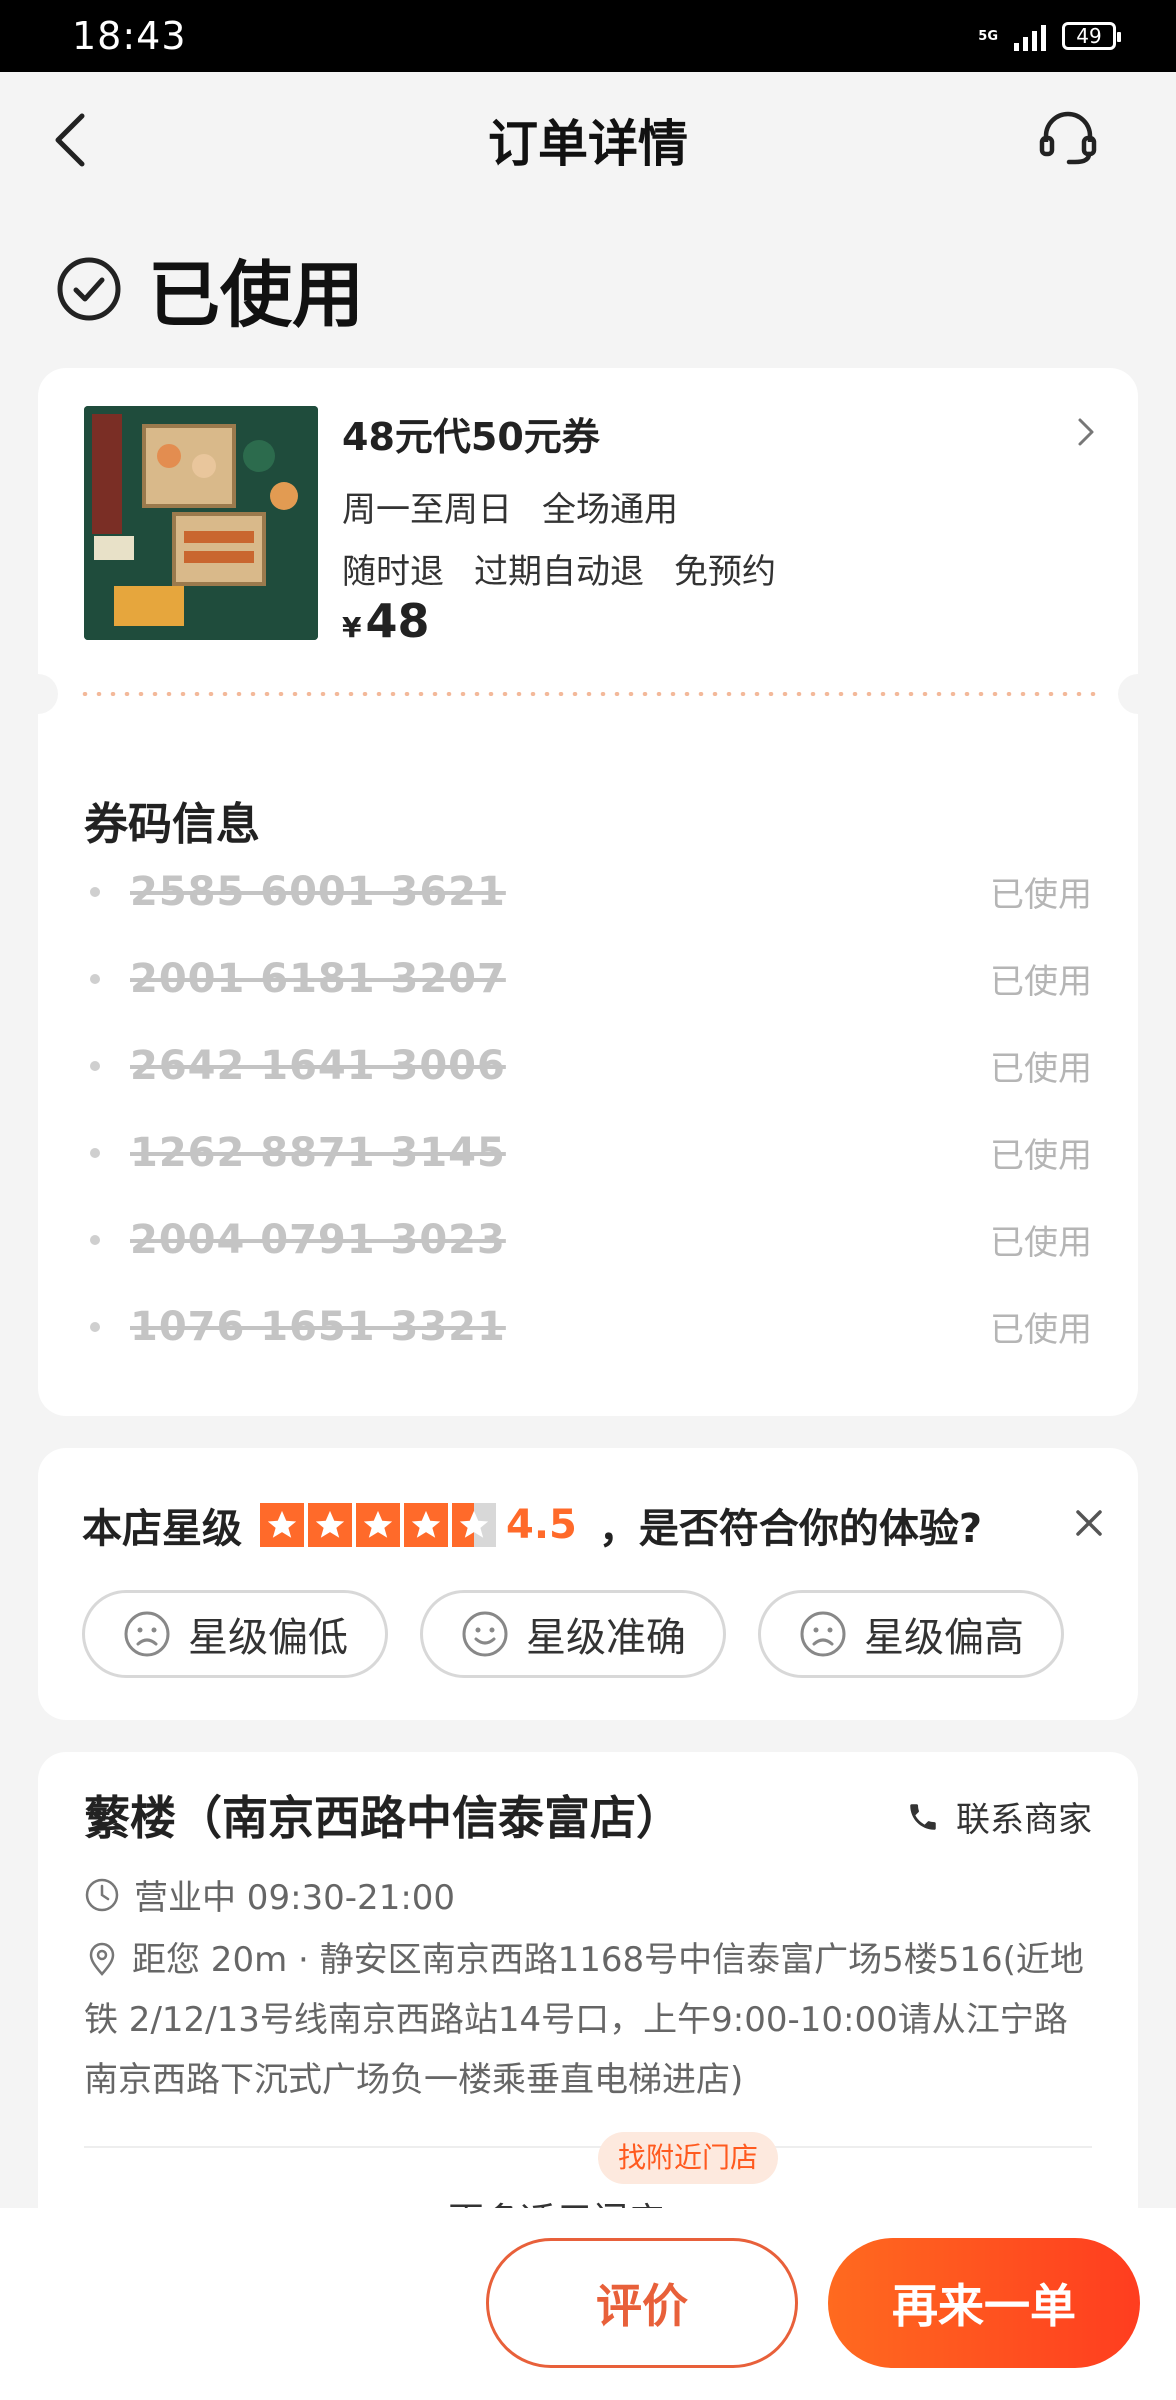 The height and width of the screenshot is (2400, 1176). I want to click on rating-too-high-button: 星级偏高, so click(911, 1634).